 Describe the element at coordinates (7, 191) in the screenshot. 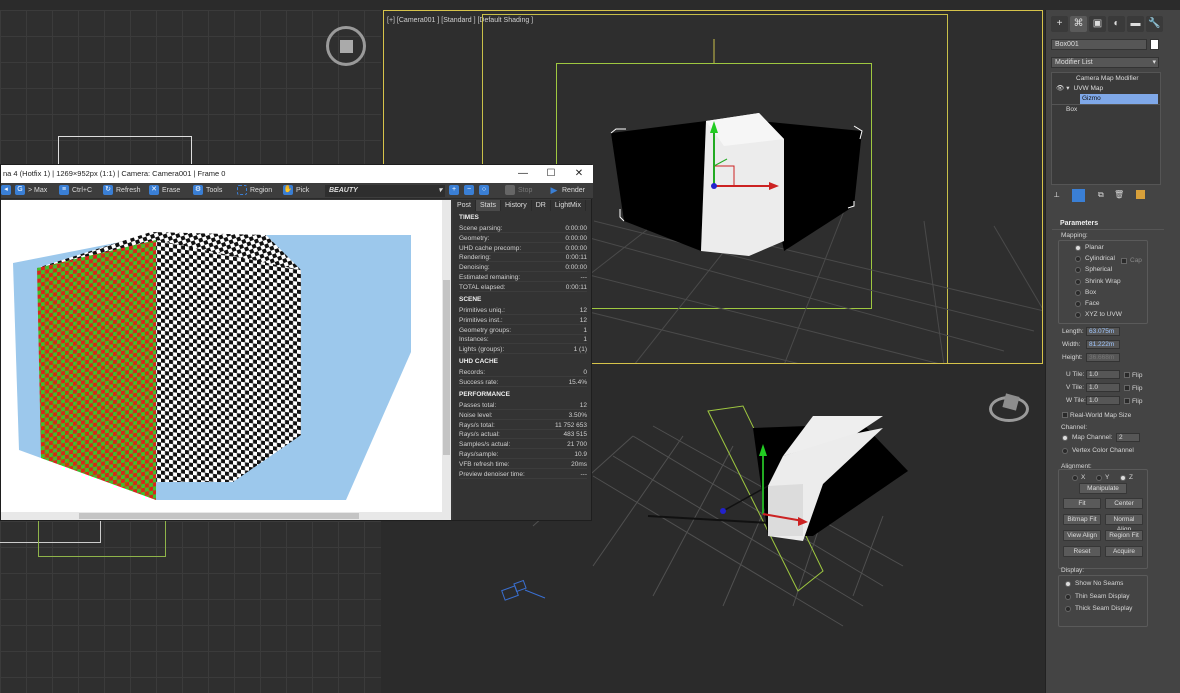

I see `toolbar-left-icon: ◂` at that location.